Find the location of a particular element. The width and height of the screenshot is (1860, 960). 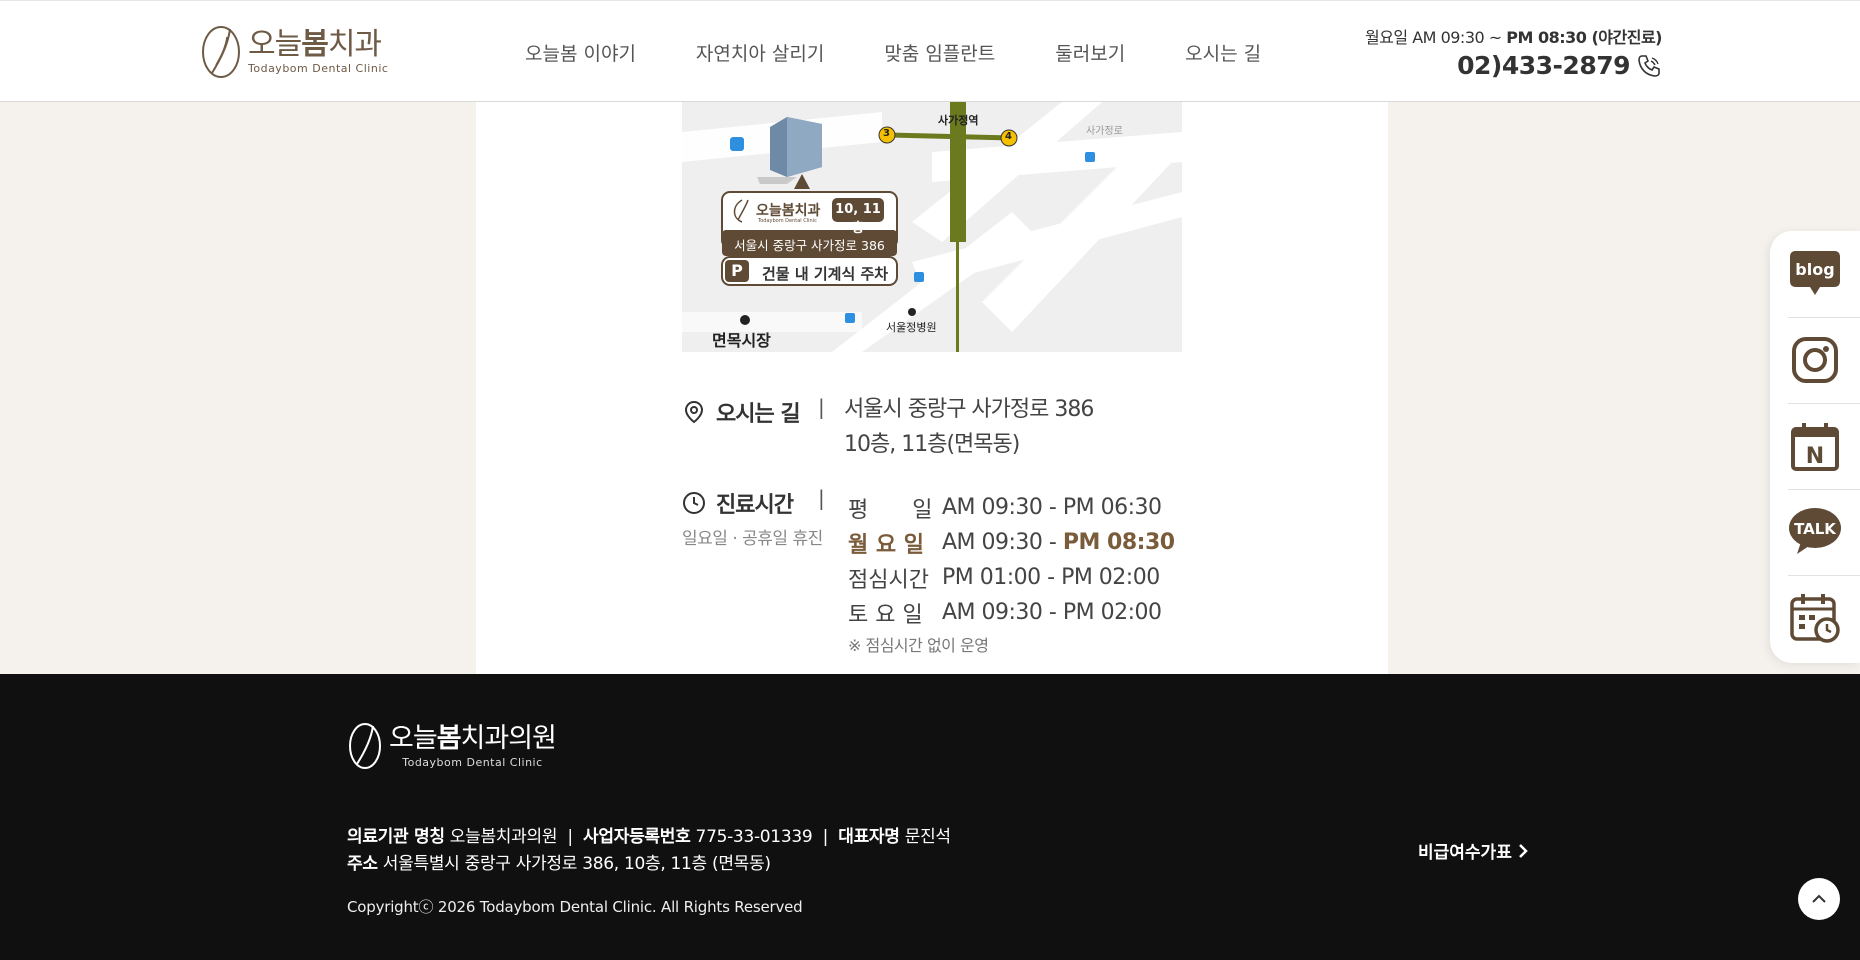

site-logo: 오늘봄치과 Todaybom Dental Clinic is located at coordinates (300, 52).